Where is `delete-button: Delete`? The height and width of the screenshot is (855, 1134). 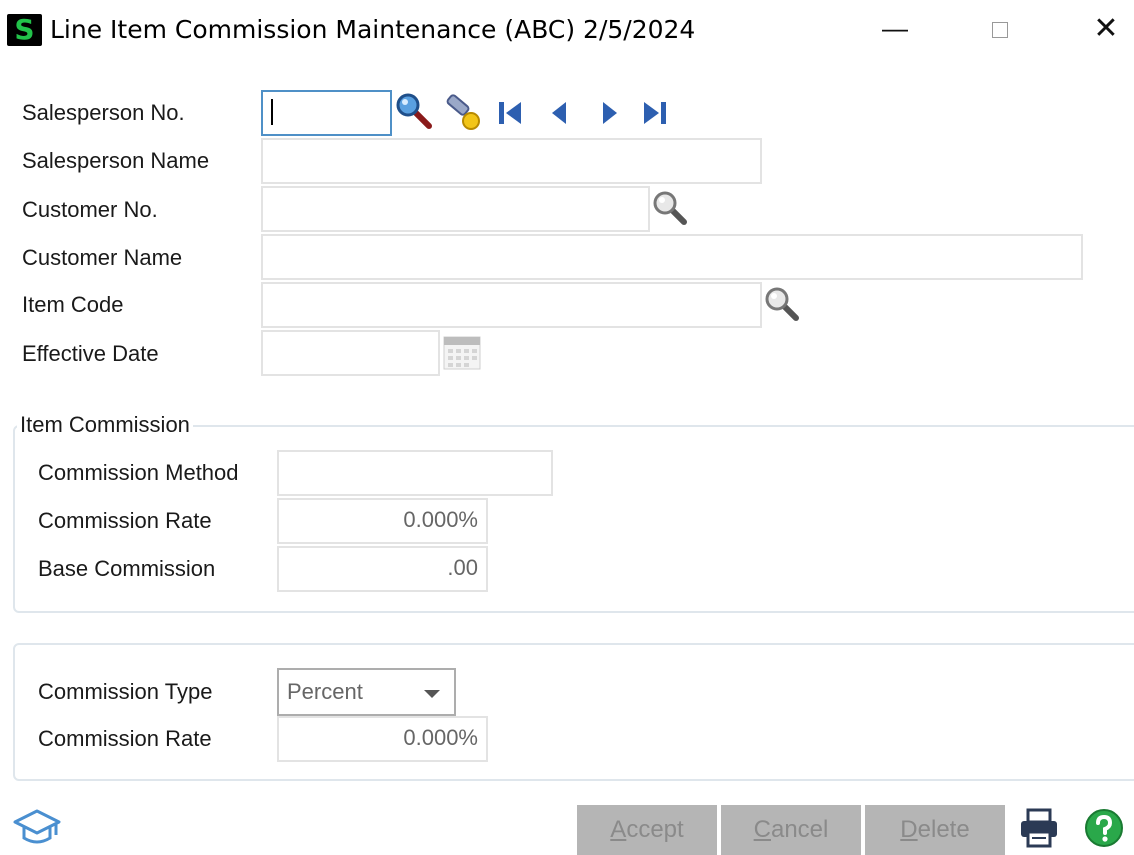 delete-button: Delete is located at coordinates (935, 830).